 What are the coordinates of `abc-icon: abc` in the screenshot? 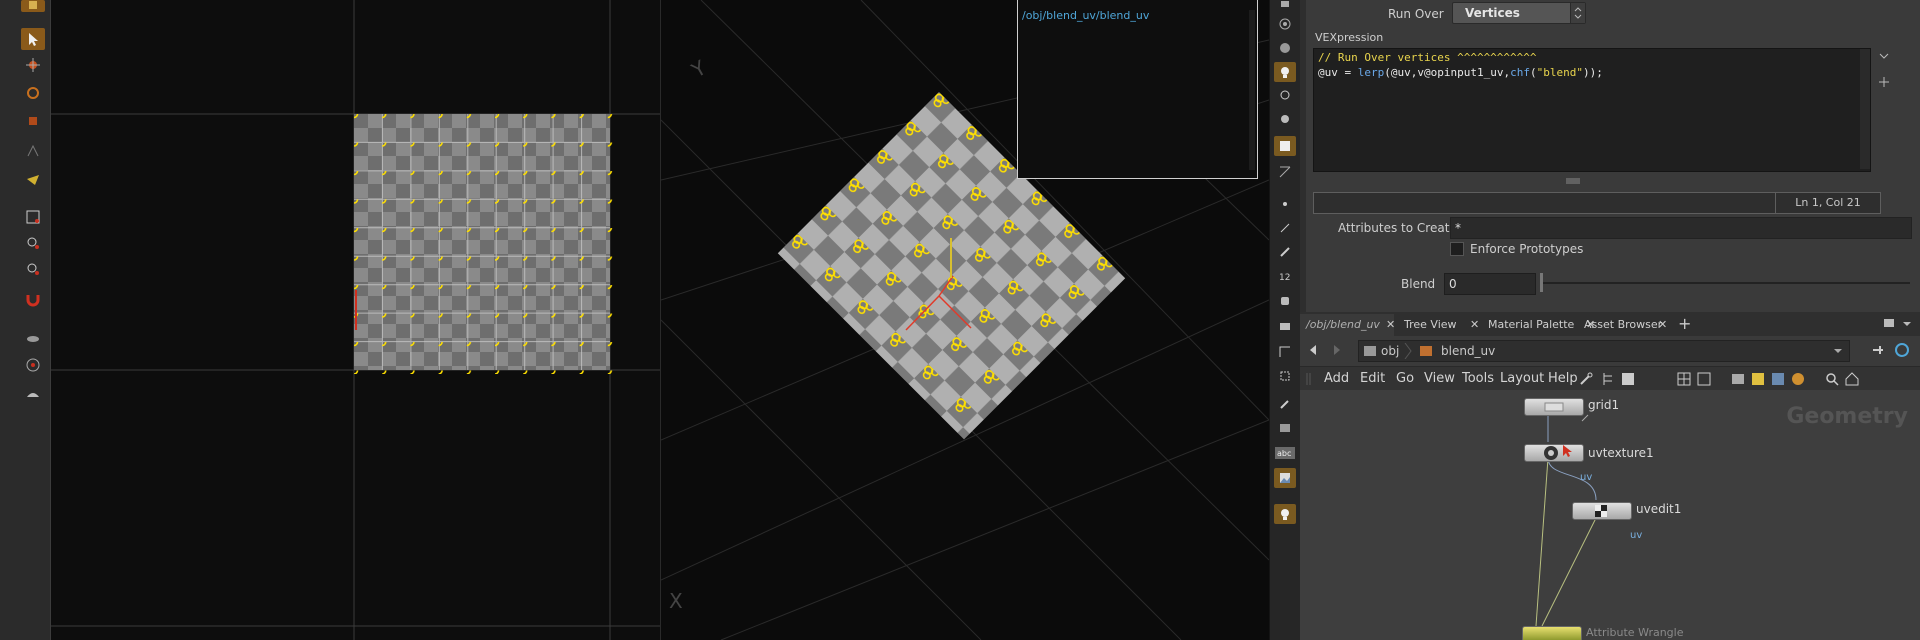 It's located at (1285, 453).